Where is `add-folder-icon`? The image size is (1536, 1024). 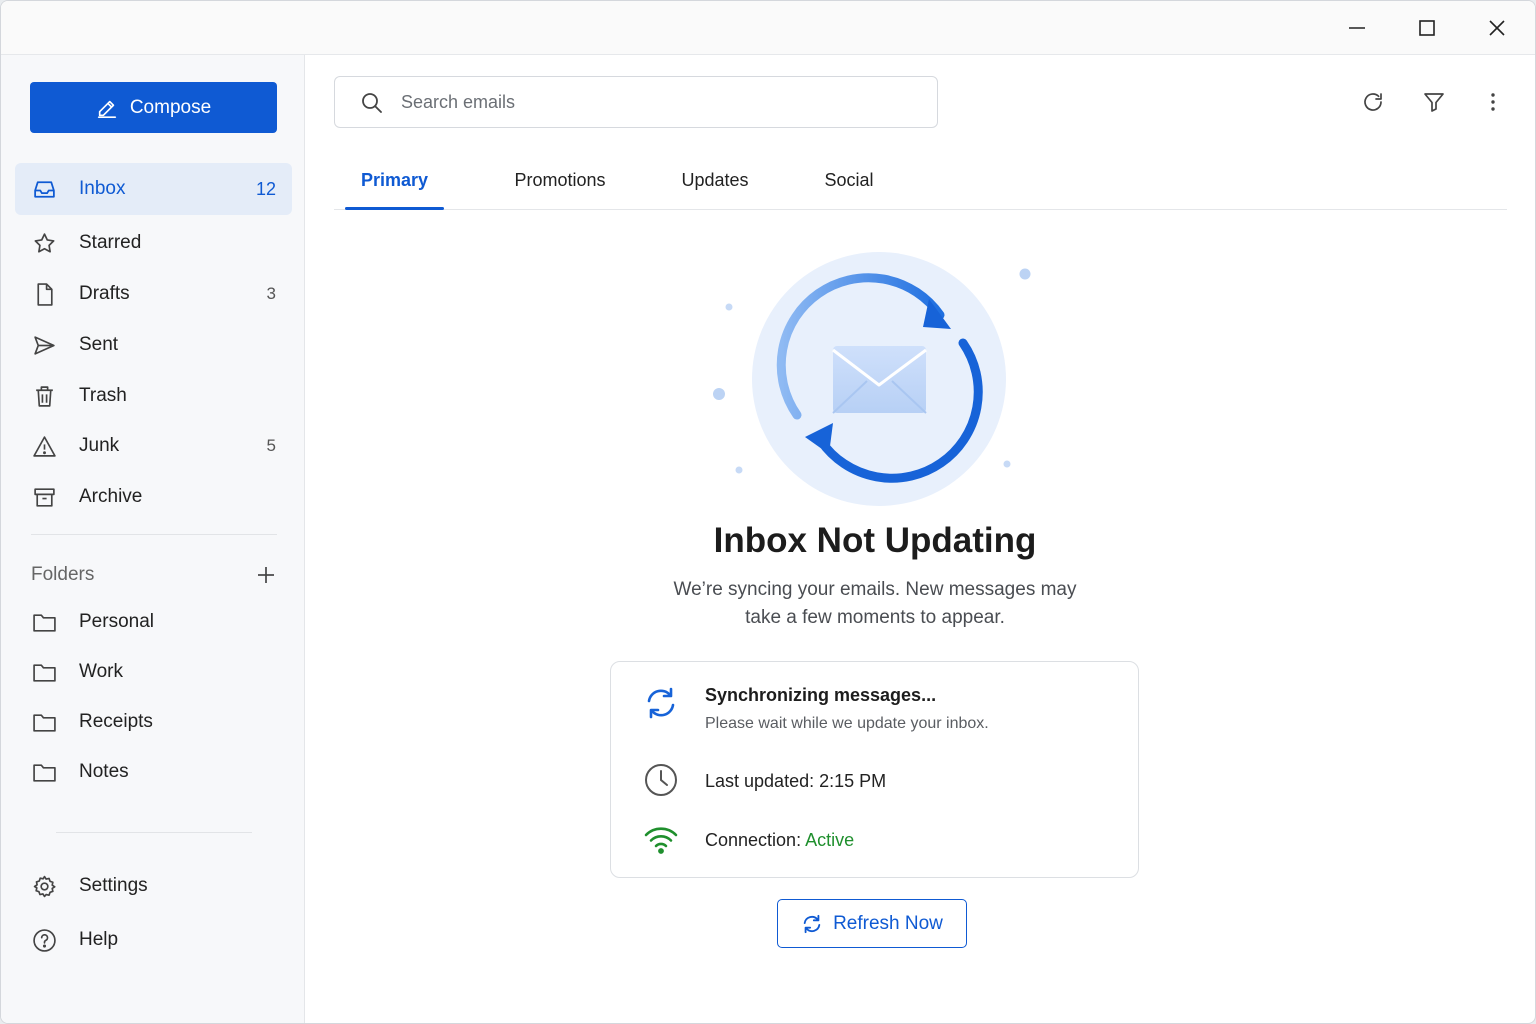 add-folder-icon is located at coordinates (266, 575).